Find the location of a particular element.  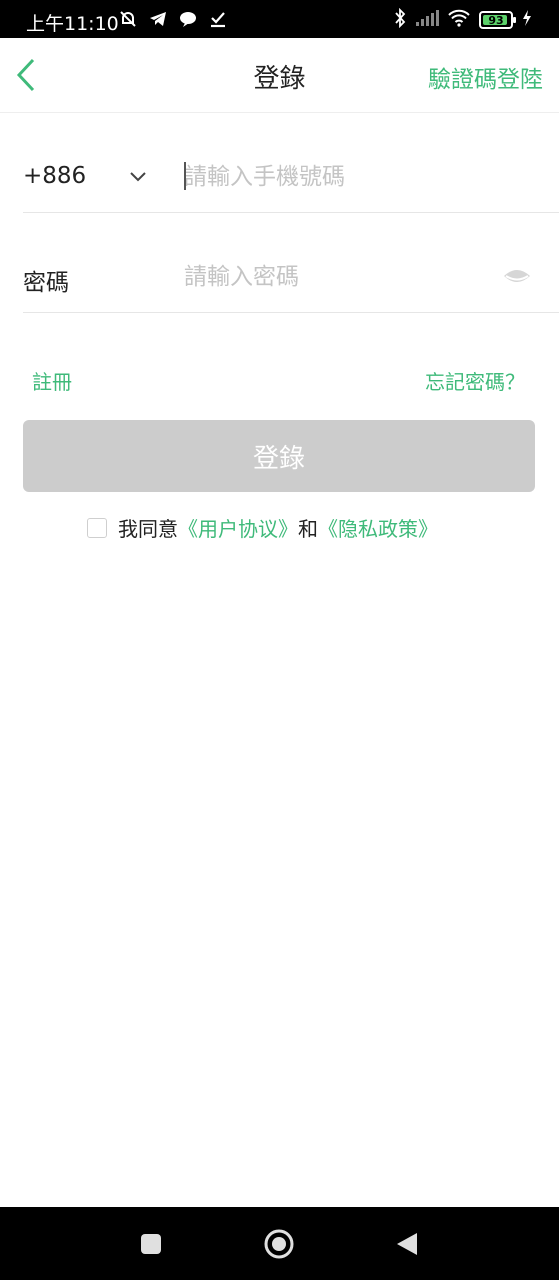

download-done-icon is located at coordinates (218, 19).